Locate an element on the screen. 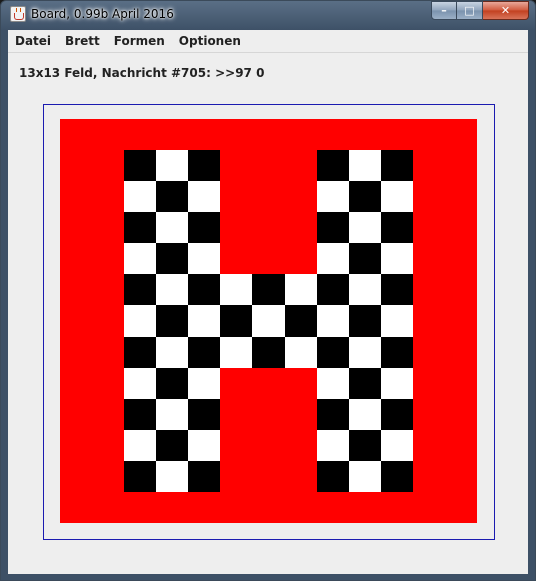  maximize-button: □ is located at coordinates (470, 10).